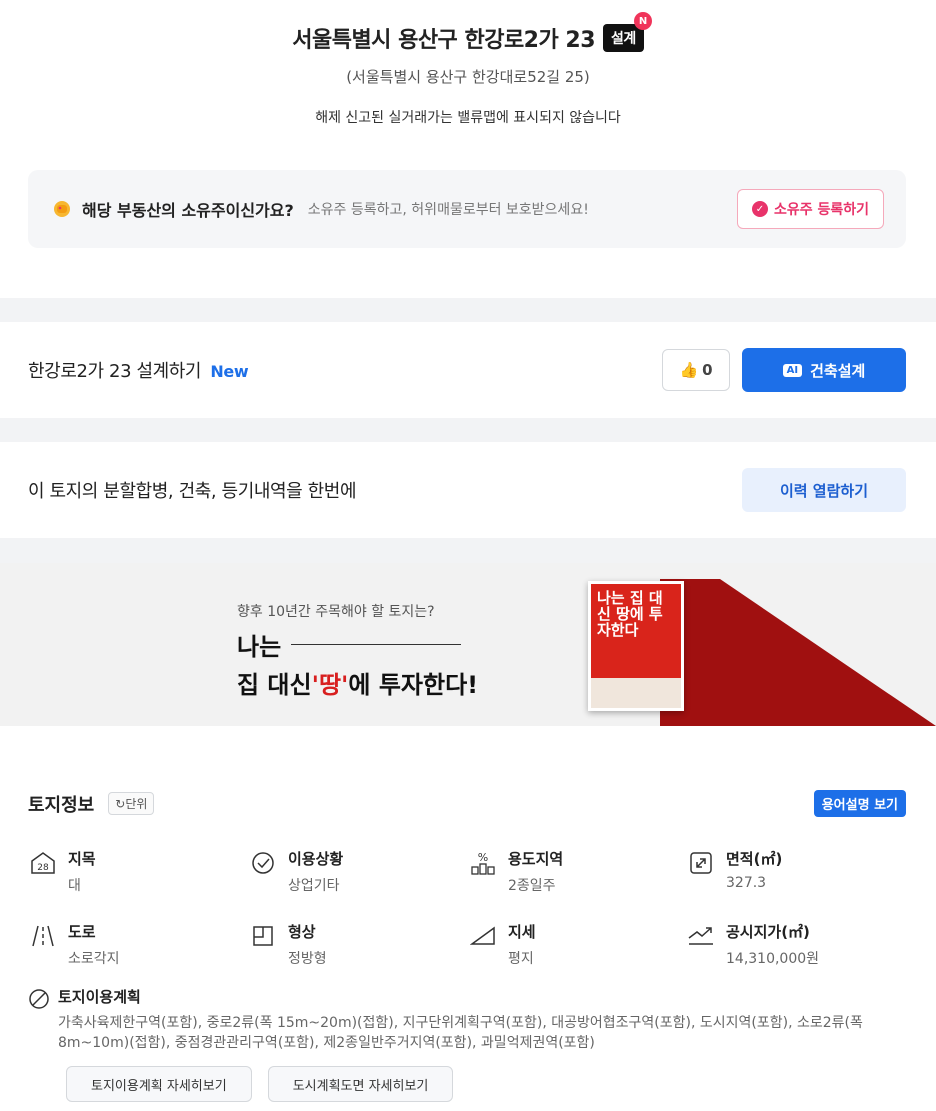  What do you see at coordinates (376, 644) in the screenshot?
I see `banner-rule` at bounding box center [376, 644].